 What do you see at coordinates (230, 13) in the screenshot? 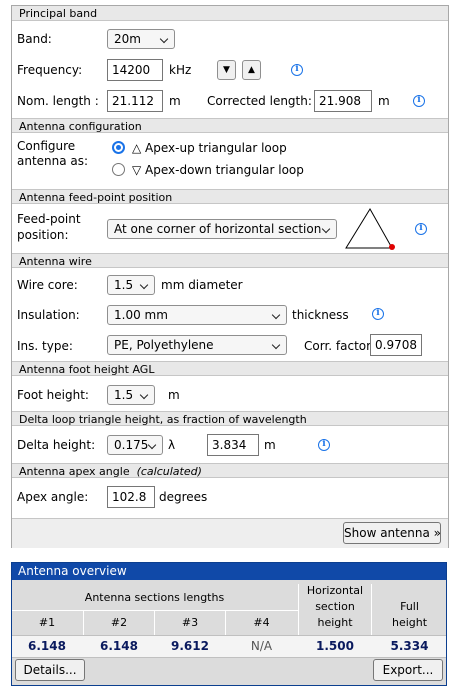
I see `section-header-principal-band: Principal band` at bounding box center [230, 13].